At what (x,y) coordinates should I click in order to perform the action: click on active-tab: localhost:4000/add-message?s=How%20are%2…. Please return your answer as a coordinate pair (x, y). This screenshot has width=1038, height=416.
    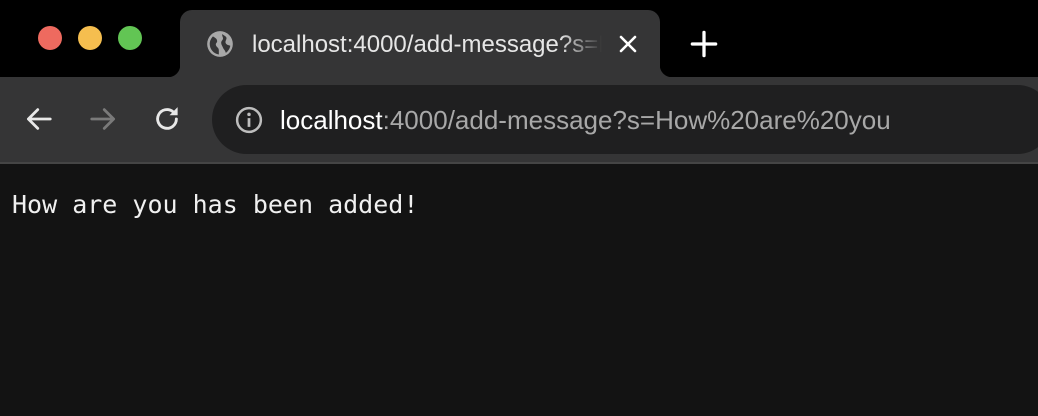
    Looking at the image, I should click on (420, 43).